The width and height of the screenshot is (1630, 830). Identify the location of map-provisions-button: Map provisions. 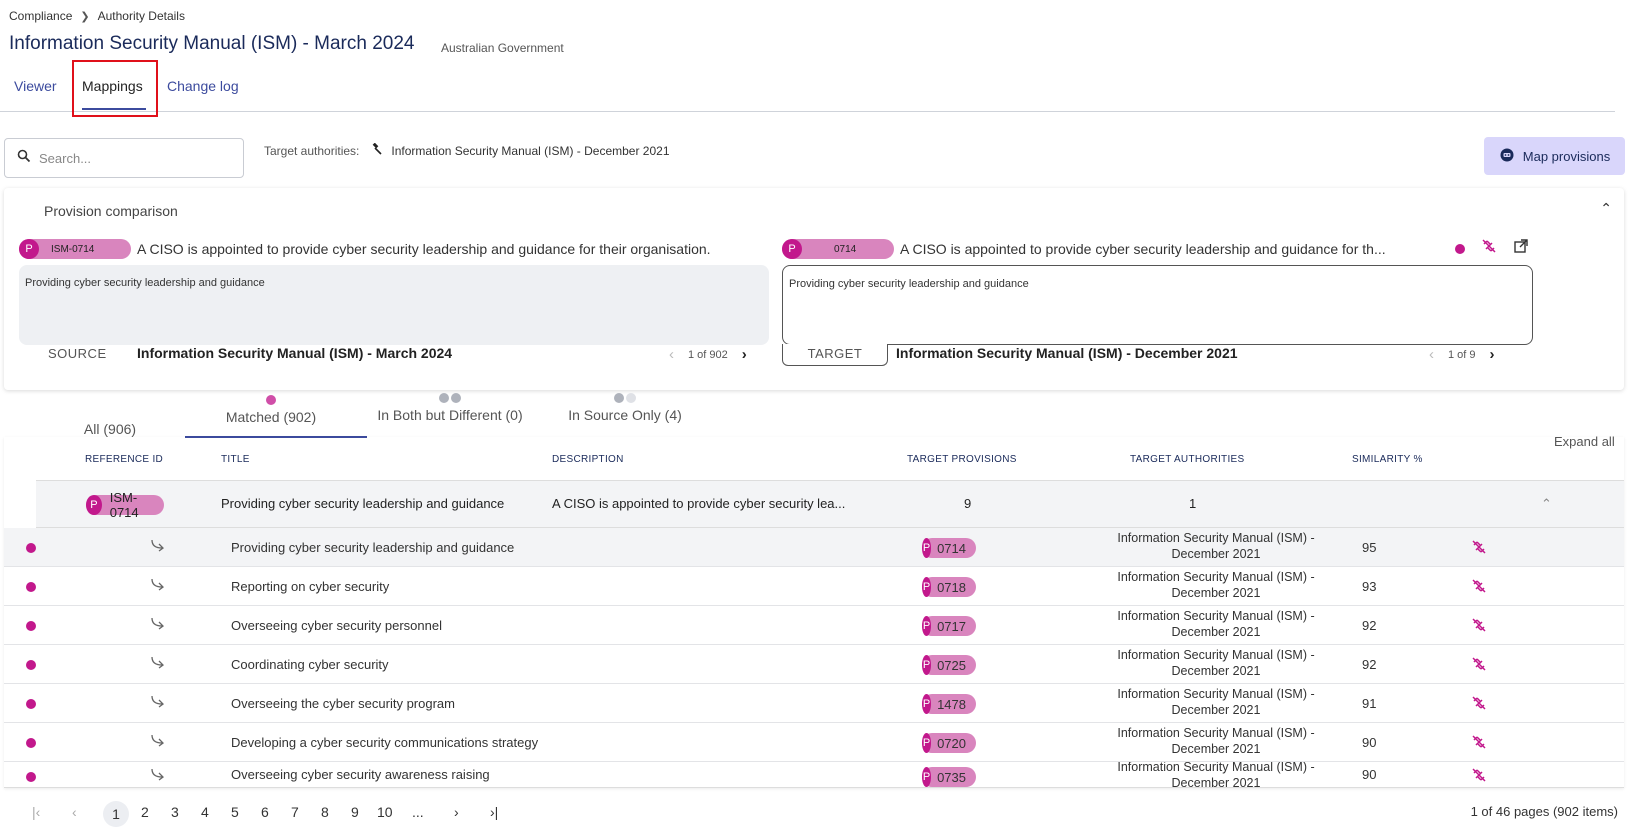
(1554, 156).